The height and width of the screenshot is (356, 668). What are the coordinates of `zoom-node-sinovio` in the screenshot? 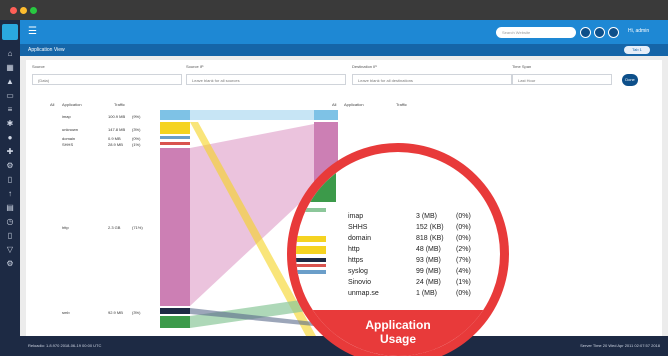 It's located at (311, 265).